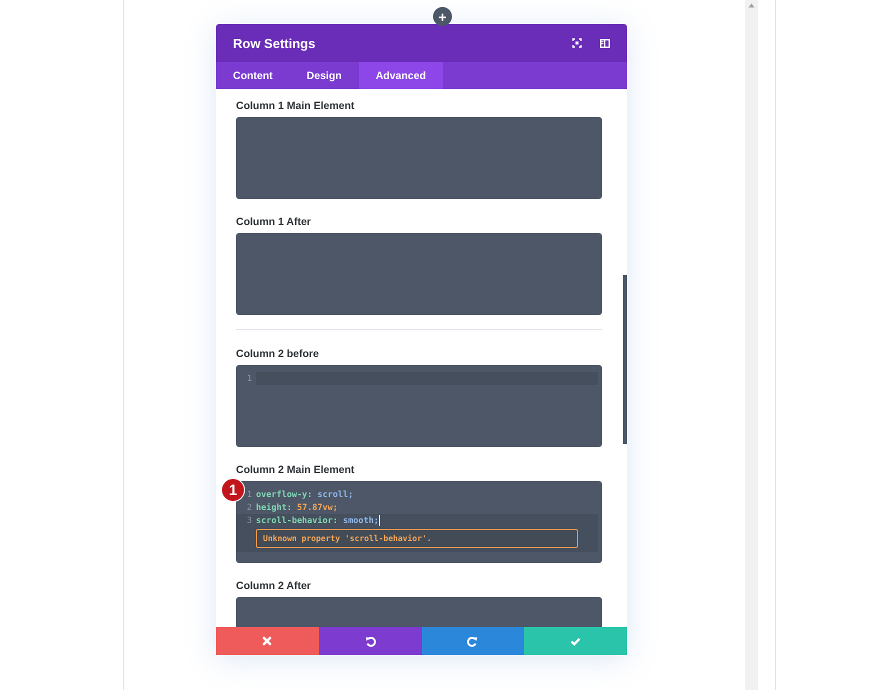 The height and width of the screenshot is (690, 880). Describe the element at coordinates (751, 5) in the screenshot. I see `scroll-up-icon` at that location.